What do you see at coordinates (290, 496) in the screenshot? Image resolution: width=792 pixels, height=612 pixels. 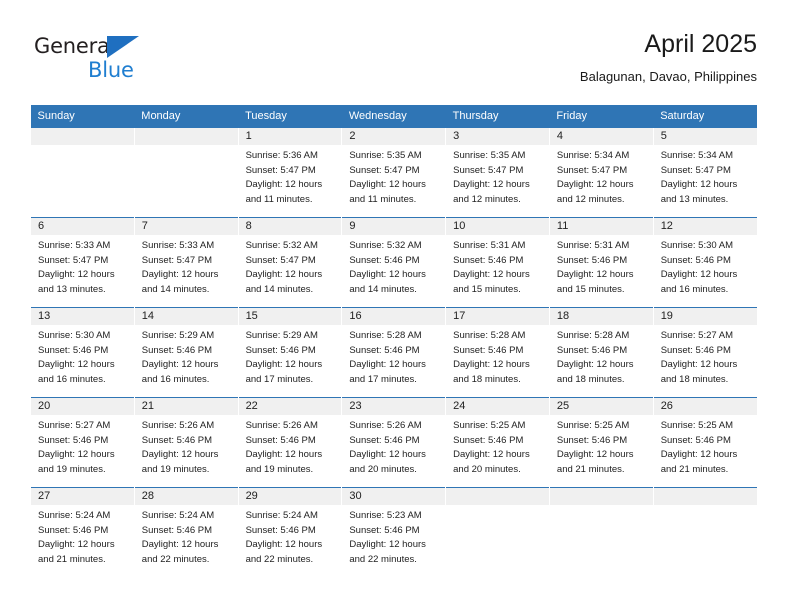 I see `day-number: 29` at bounding box center [290, 496].